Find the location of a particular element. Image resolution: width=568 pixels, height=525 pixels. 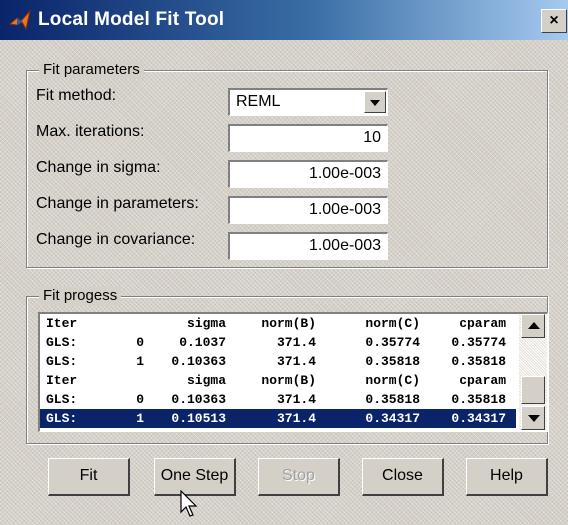

list-item: GLS: 1 0.10363 371.4 0.35818 0.35818 is located at coordinates (278, 361).